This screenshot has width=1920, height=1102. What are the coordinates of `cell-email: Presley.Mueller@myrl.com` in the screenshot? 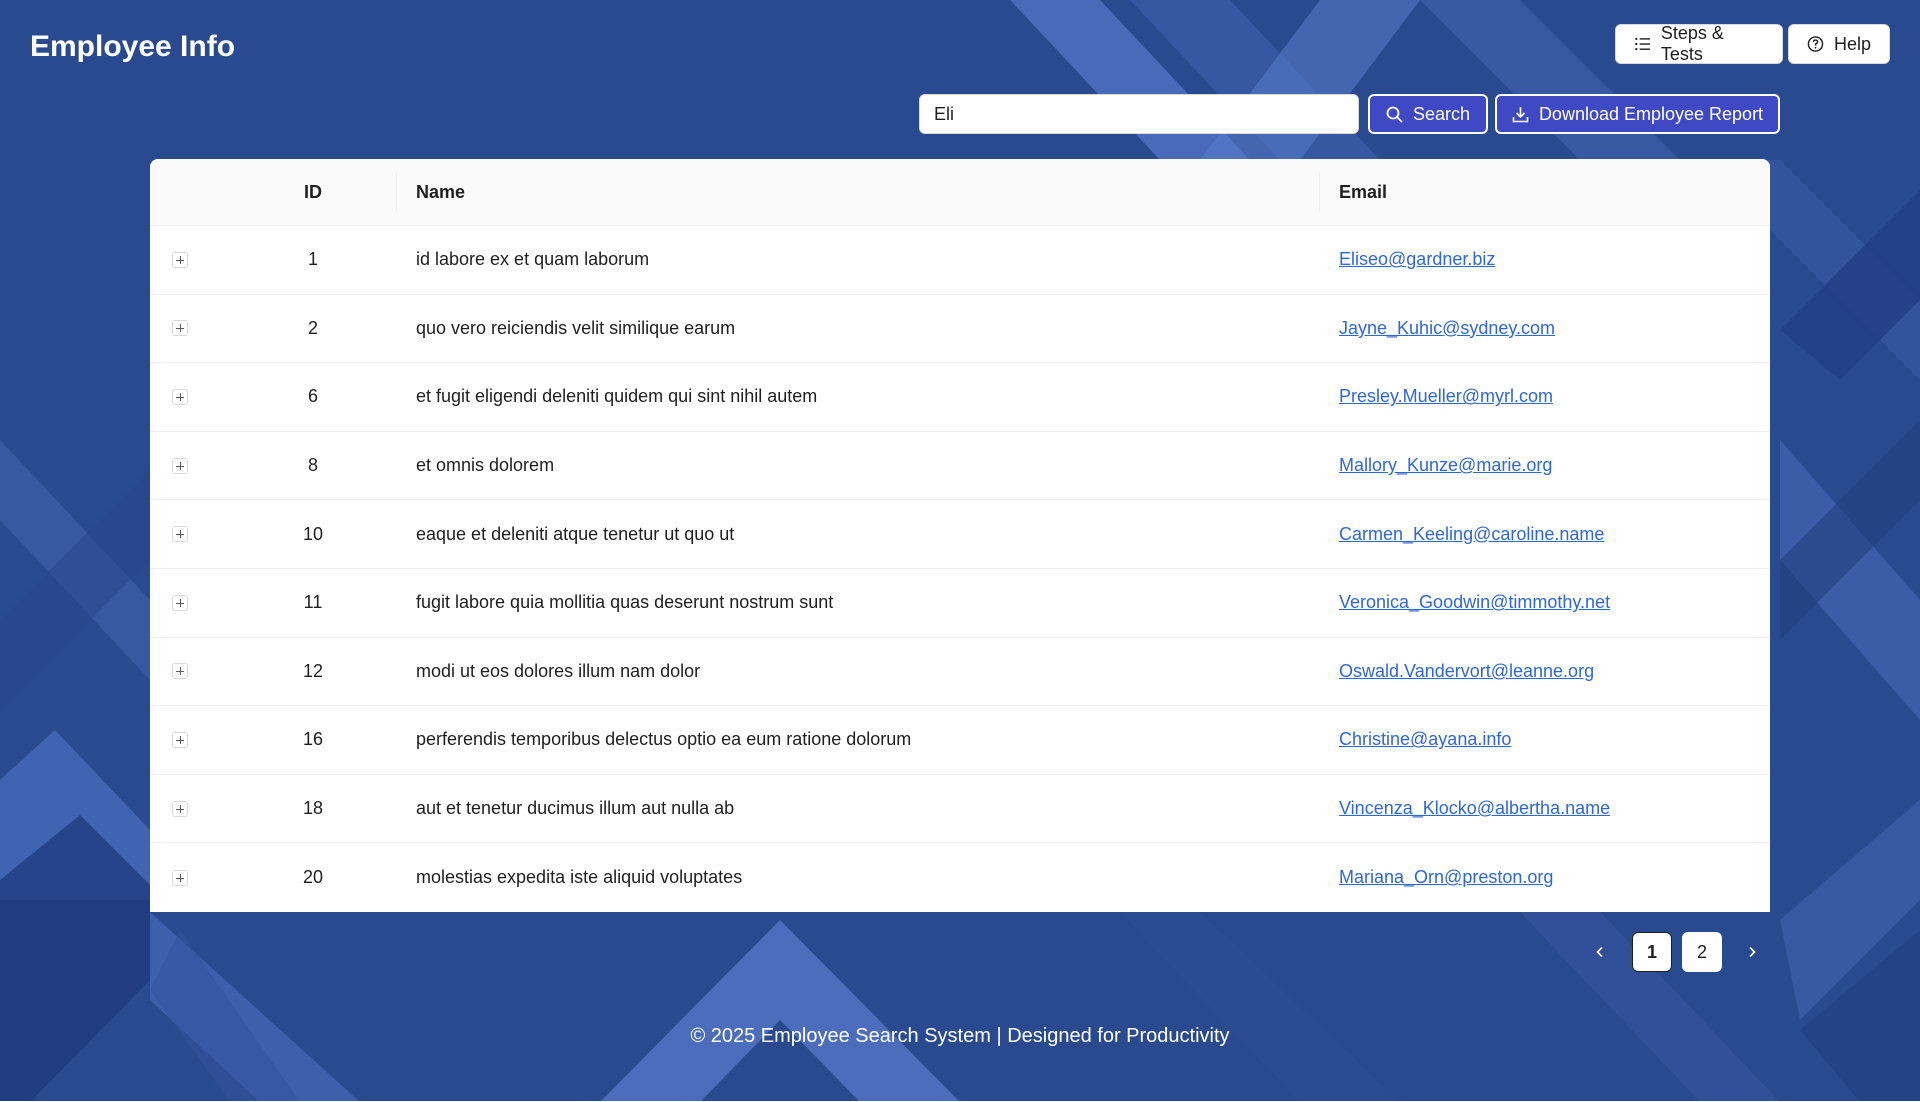 It's located at (1544, 396).